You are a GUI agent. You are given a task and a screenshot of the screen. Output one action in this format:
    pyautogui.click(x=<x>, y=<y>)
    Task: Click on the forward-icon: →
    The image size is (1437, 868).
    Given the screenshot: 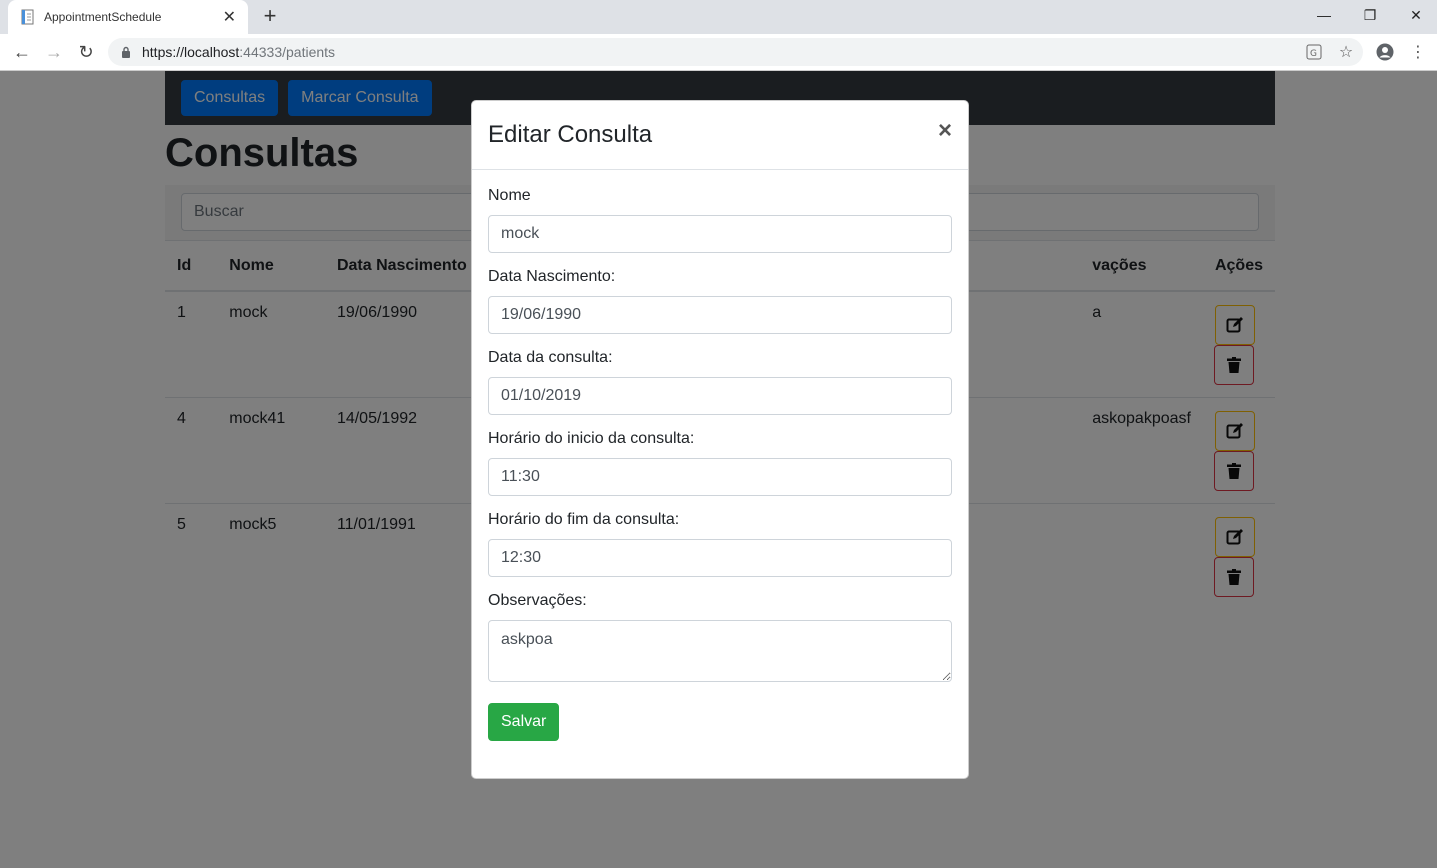 What is the action you would take?
    pyautogui.click(x=54, y=52)
    